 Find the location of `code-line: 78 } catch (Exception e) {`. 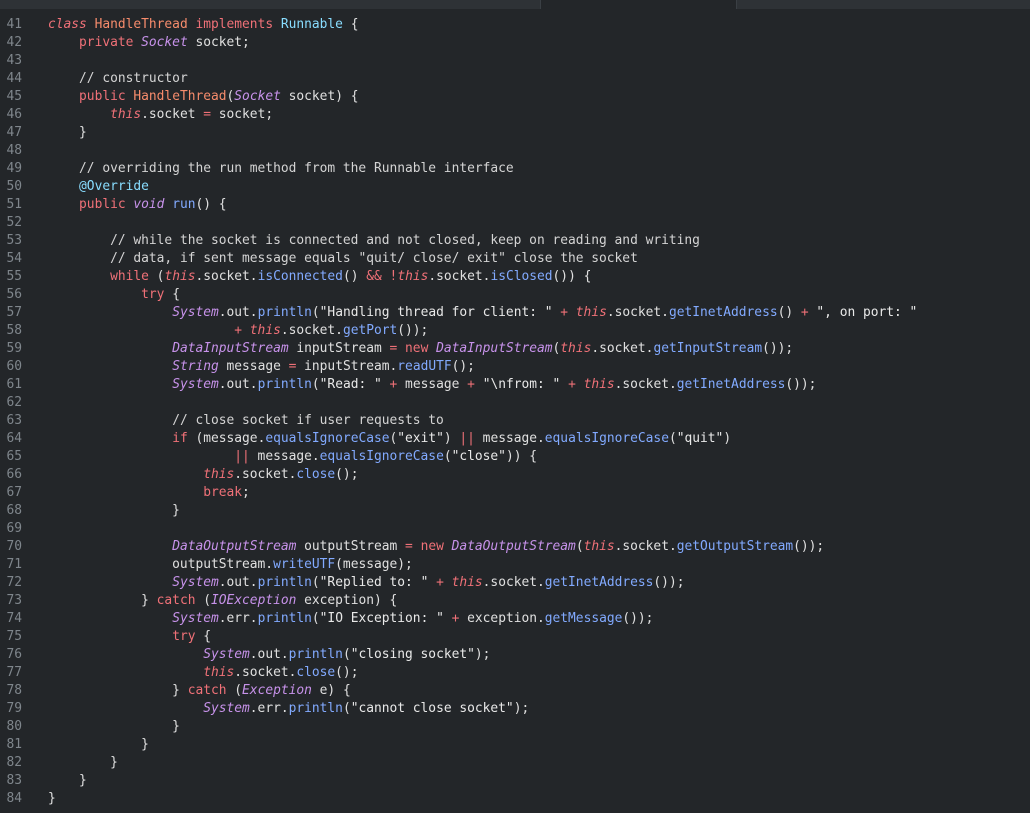

code-line: 78 } catch (Exception e) { is located at coordinates (515, 691).